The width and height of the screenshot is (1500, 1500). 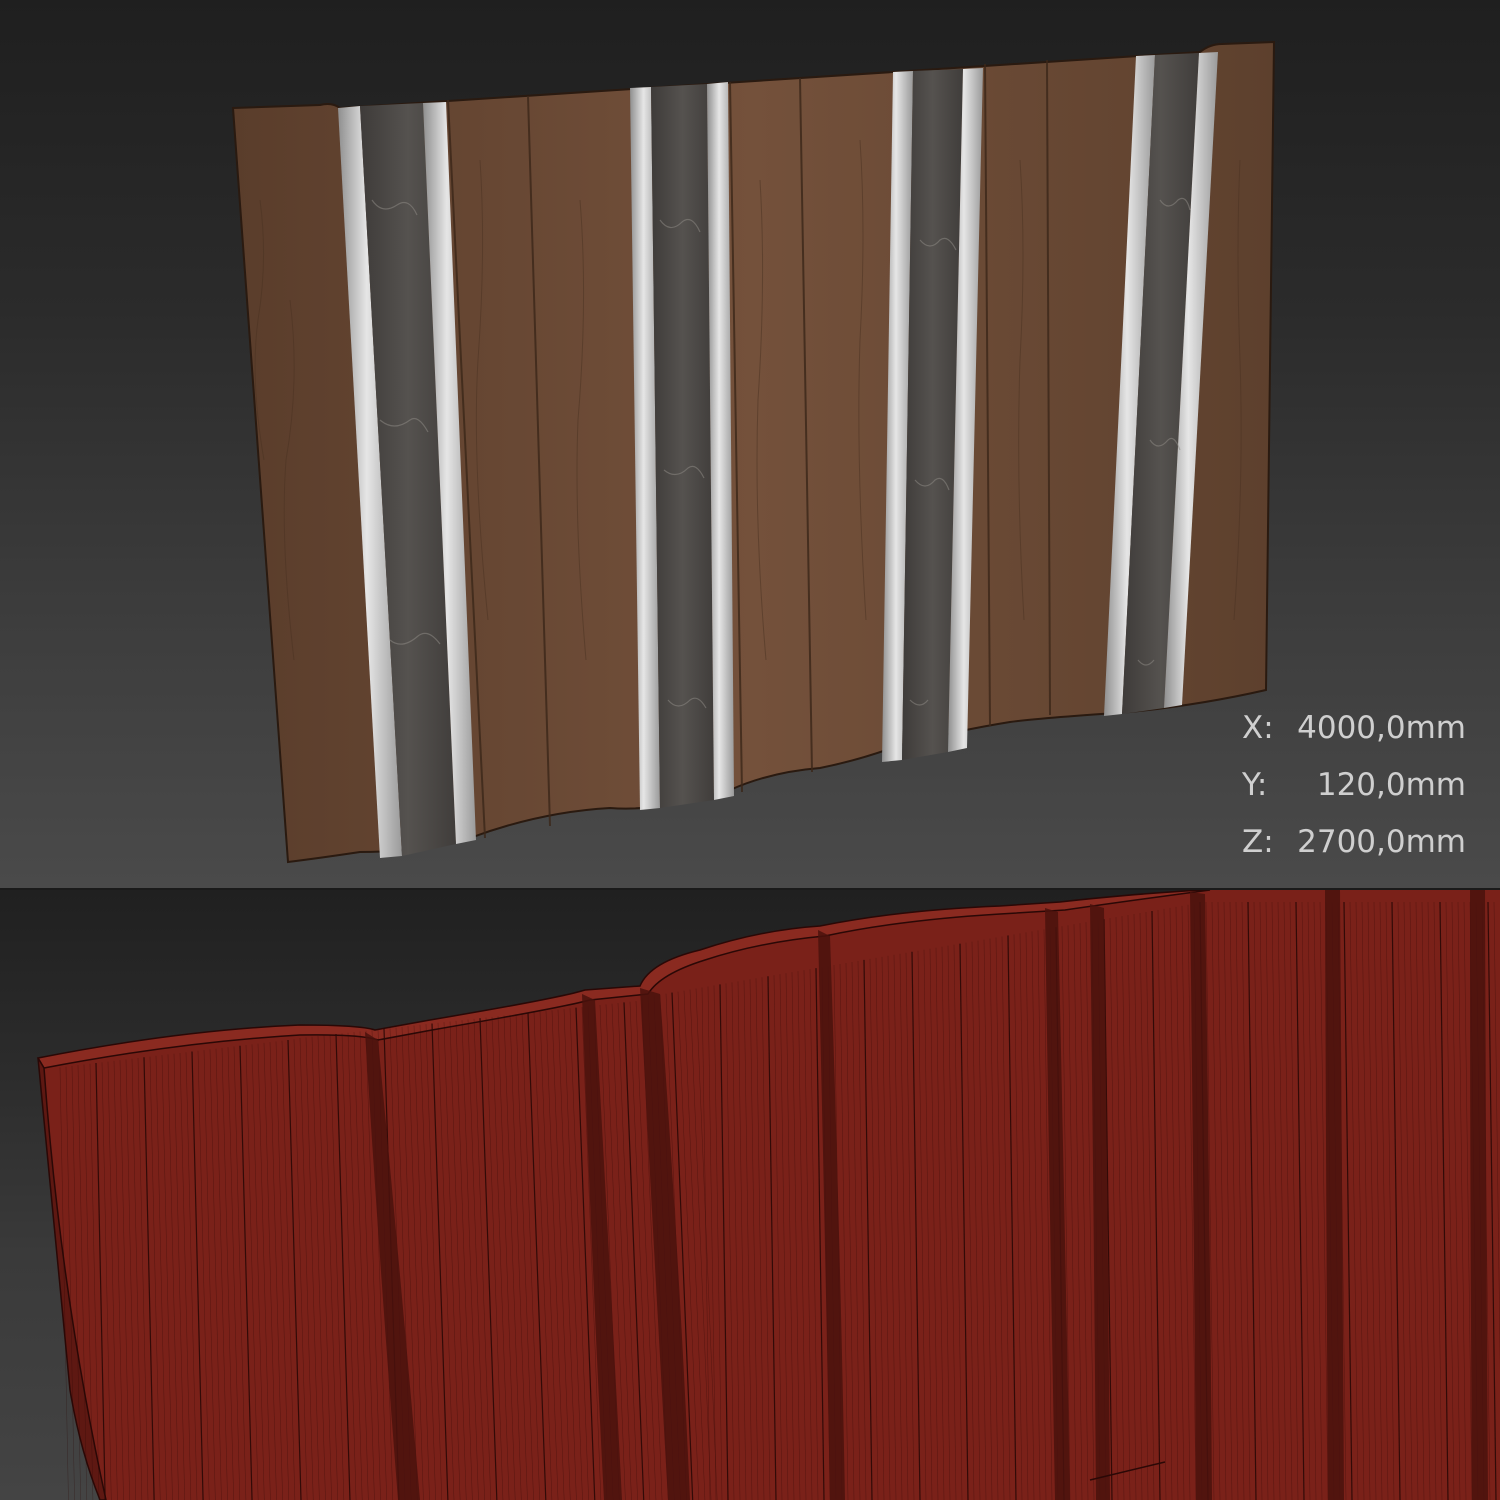 I want to click on dimension-z-value: 2700,0mm, so click(x=1381, y=842).